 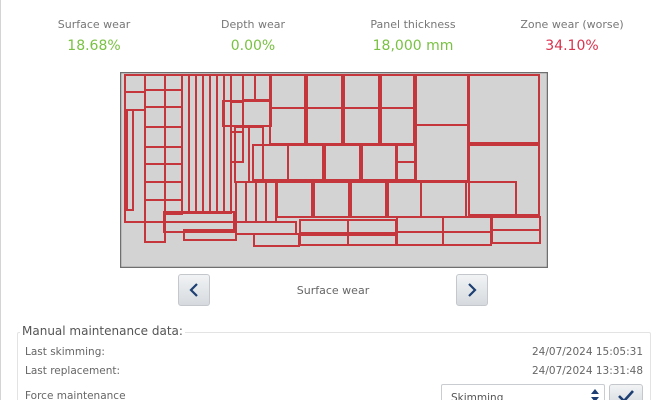 I want to click on last-skimming-value: 24/07/2024 15:05:31, so click(x=587, y=352).